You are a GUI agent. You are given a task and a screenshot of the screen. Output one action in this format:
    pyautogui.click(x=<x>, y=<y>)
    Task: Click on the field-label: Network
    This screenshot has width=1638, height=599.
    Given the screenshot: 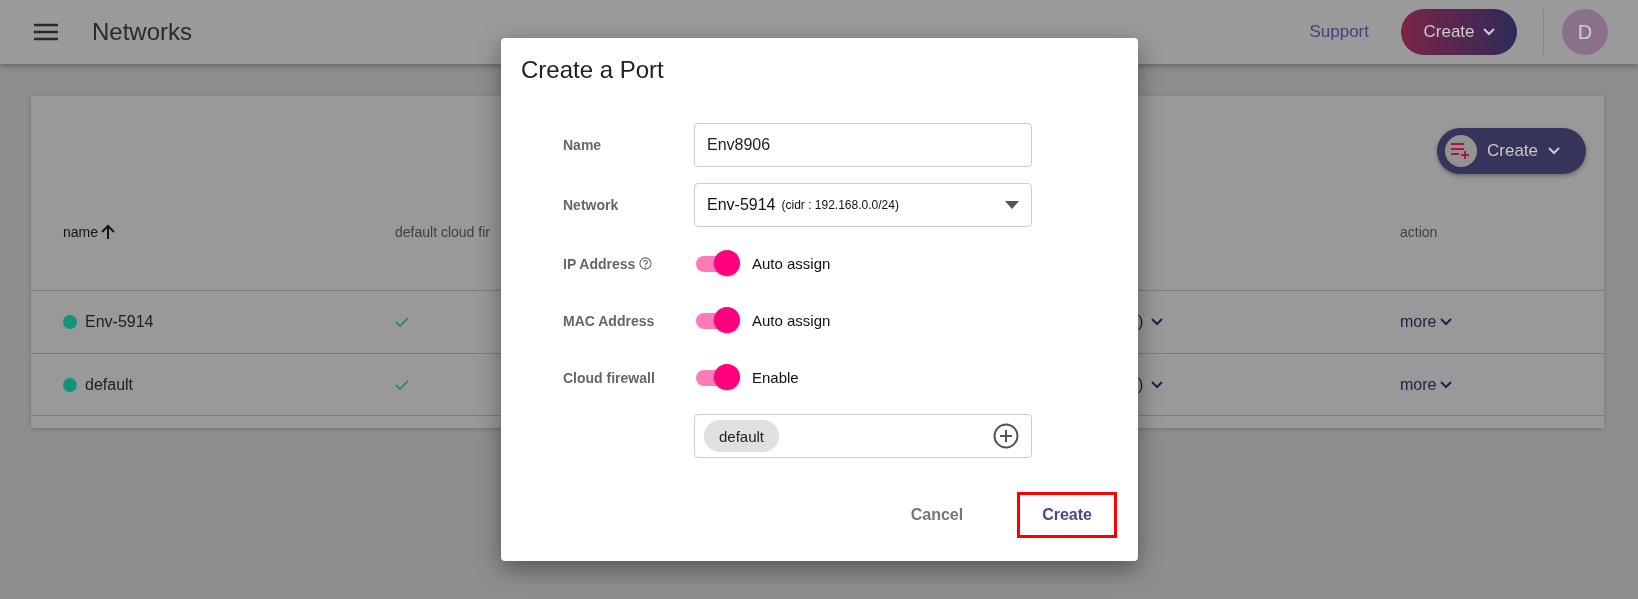 What is the action you would take?
    pyautogui.click(x=591, y=205)
    